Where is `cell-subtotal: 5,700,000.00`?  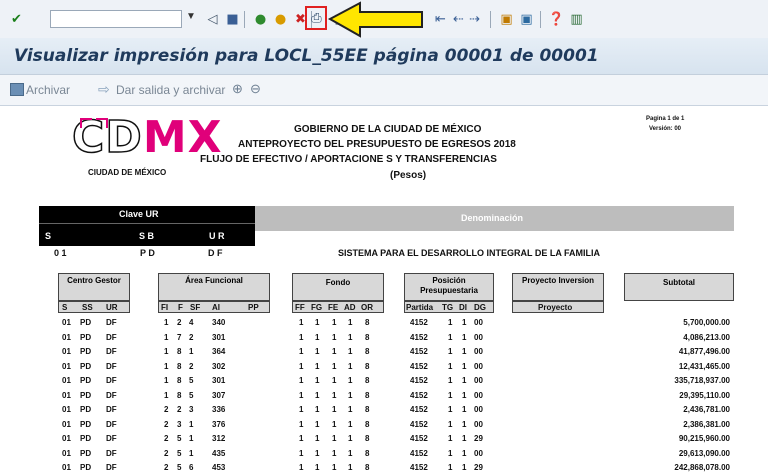 cell-subtotal: 5,700,000.00 is located at coordinates (706, 322).